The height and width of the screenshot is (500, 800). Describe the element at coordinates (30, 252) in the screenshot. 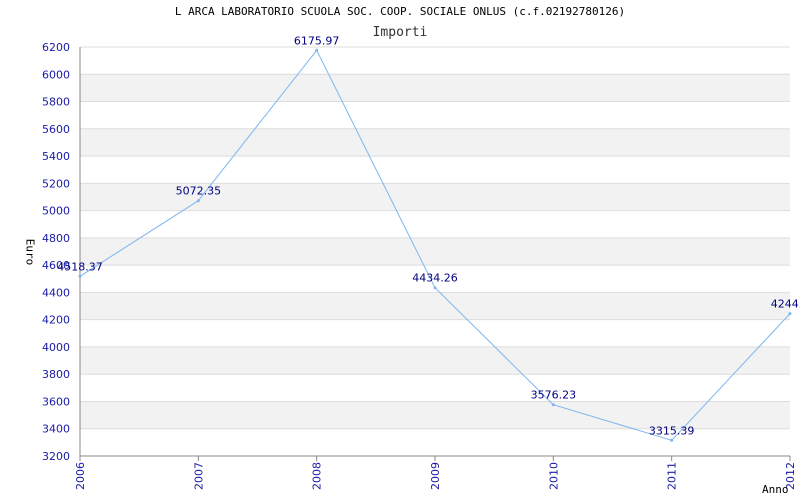

I see `y-axis-label: Euro` at that location.